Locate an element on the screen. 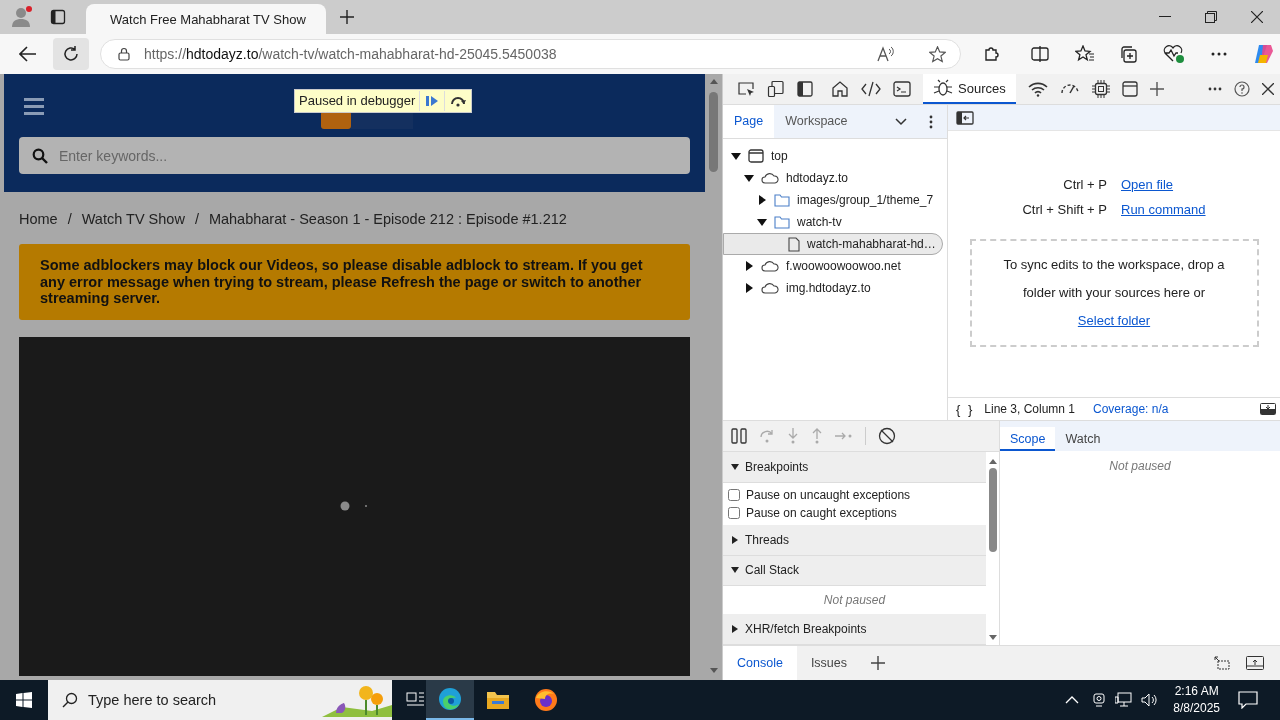 The width and height of the screenshot is (1280, 720). pretty-print-button: { } is located at coordinates (965, 409).